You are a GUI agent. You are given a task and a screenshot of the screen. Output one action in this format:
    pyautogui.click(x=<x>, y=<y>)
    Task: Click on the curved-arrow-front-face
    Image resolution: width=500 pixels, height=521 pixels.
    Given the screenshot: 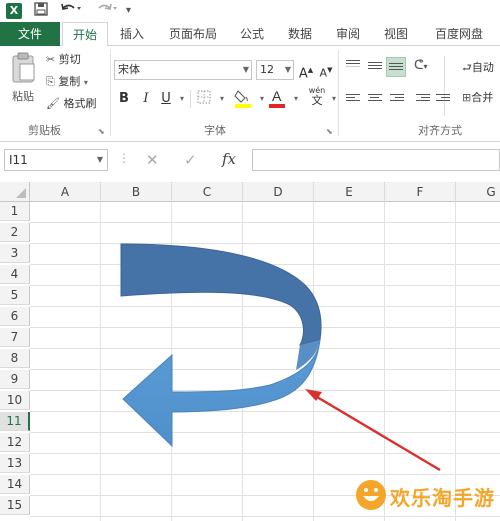 What is the action you would take?
    pyautogui.click(x=221, y=393)
    